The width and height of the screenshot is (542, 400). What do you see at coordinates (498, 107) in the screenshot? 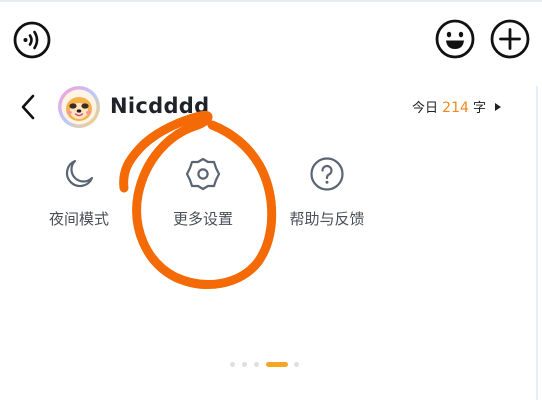
I see `play-arrow-icon` at bounding box center [498, 107].